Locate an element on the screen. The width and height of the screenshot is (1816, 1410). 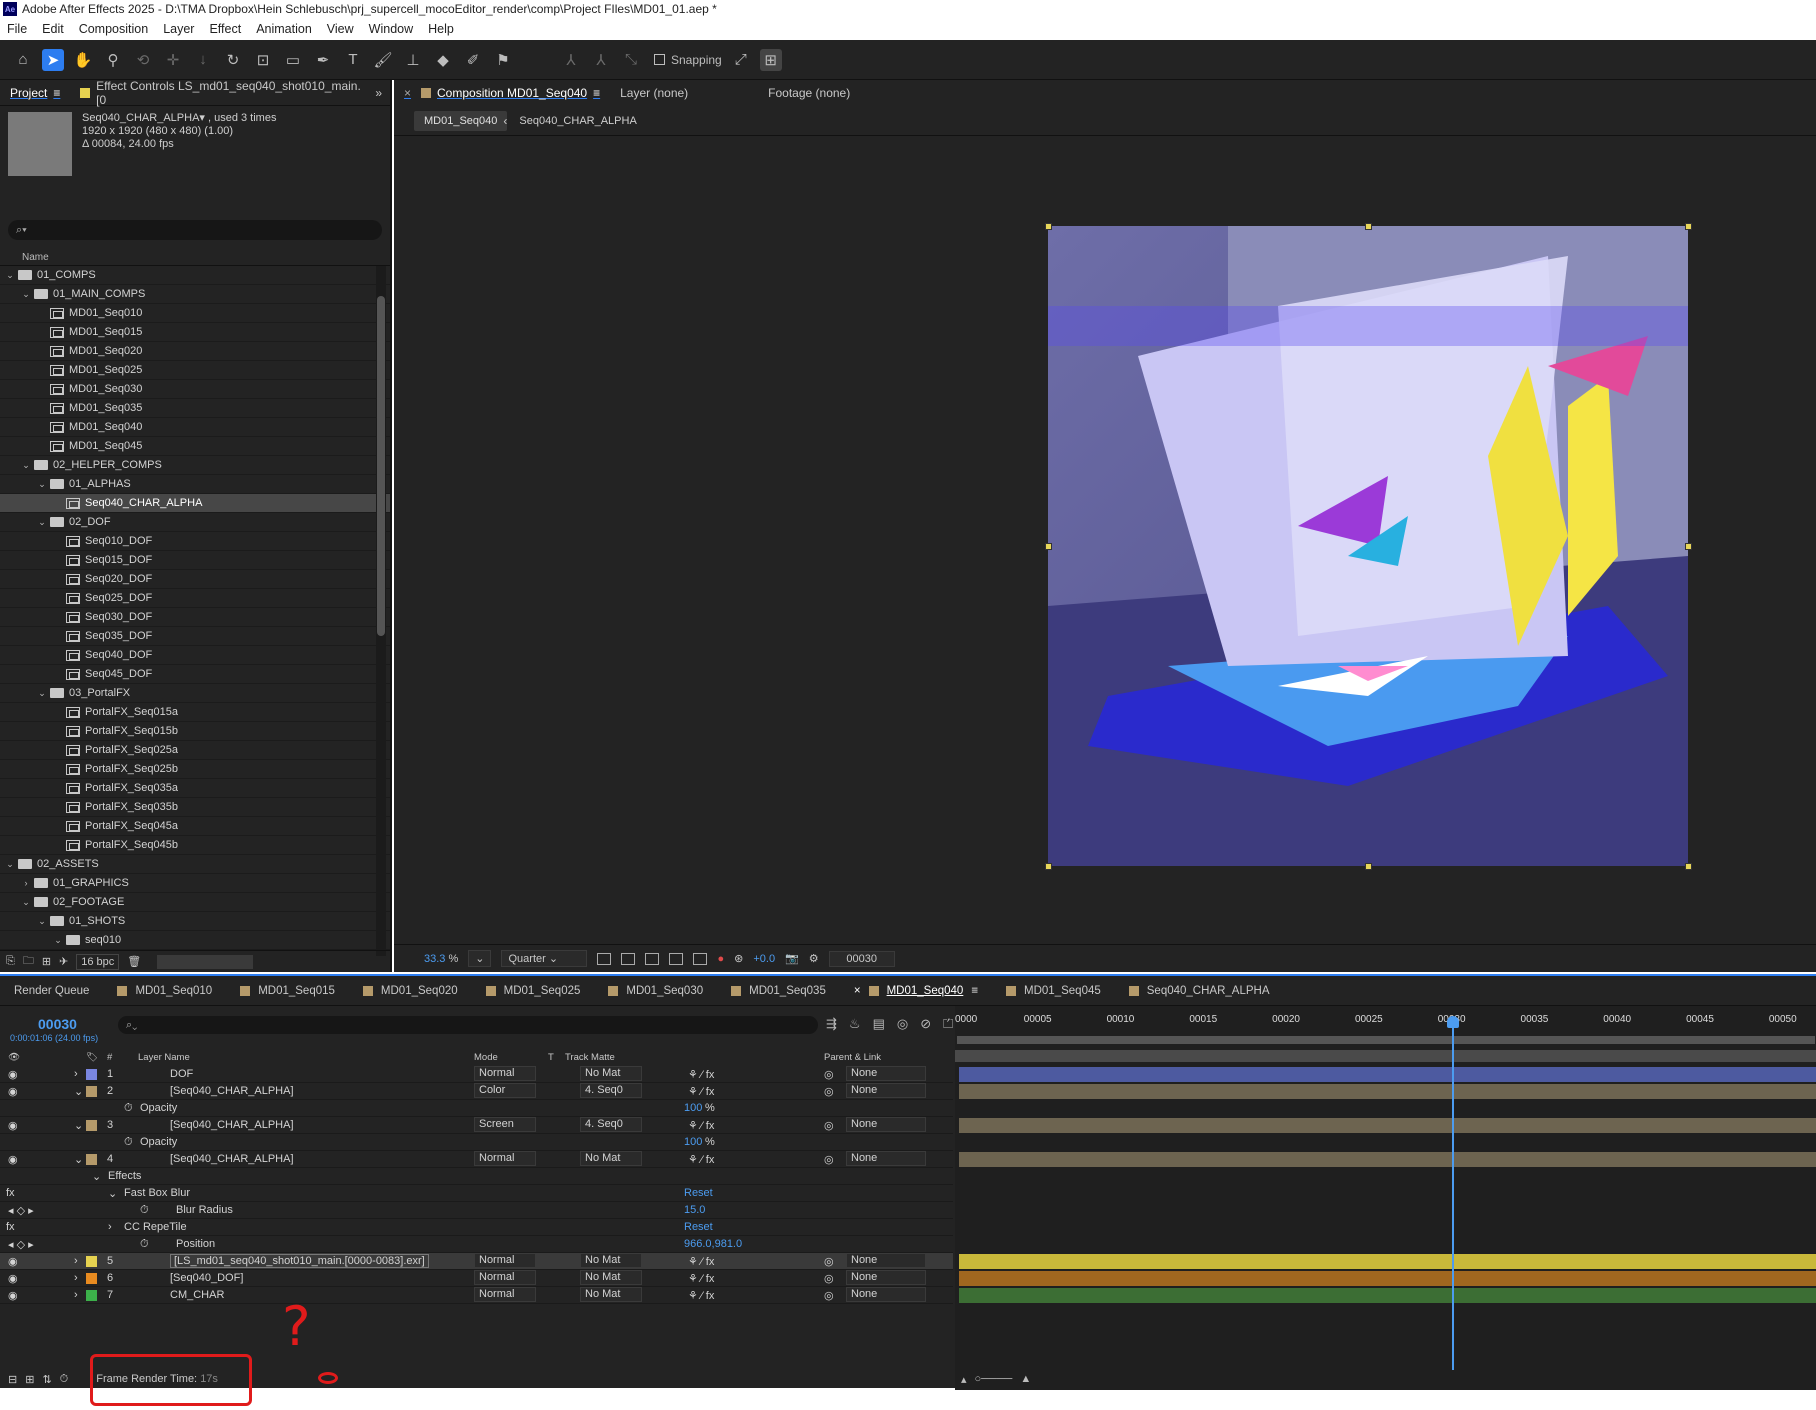
interpret-footage-icon: ⎘ is located at coordinates (10, 961).